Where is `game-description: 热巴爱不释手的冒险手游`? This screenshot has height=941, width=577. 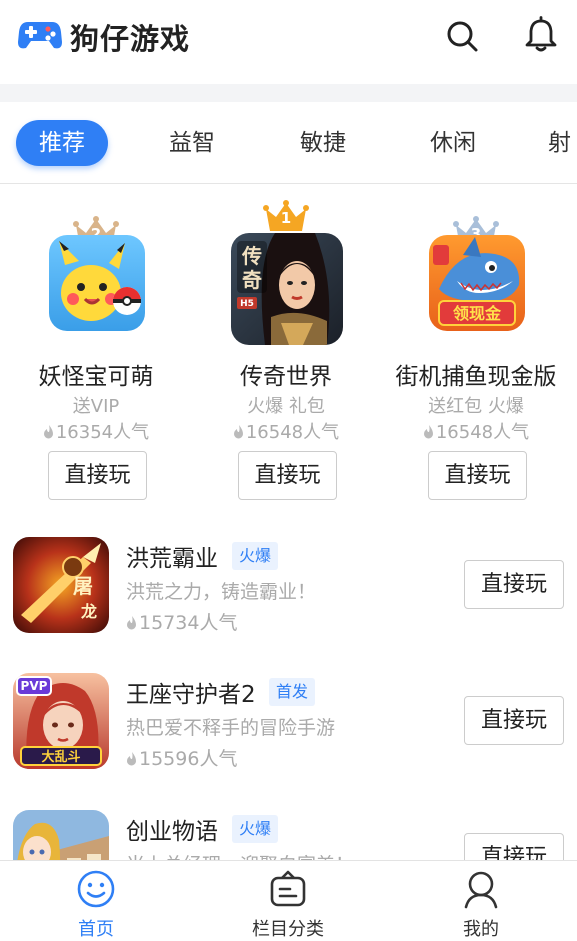
game-description: 热巴爱不释手的冒险手游 is located at coordinates (231, 728).